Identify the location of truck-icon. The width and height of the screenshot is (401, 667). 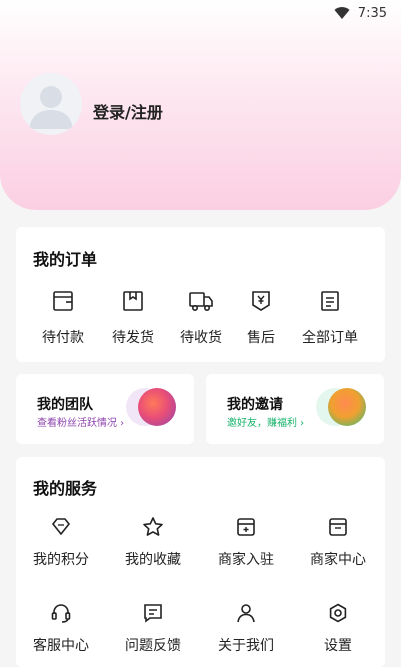
(201, 301).